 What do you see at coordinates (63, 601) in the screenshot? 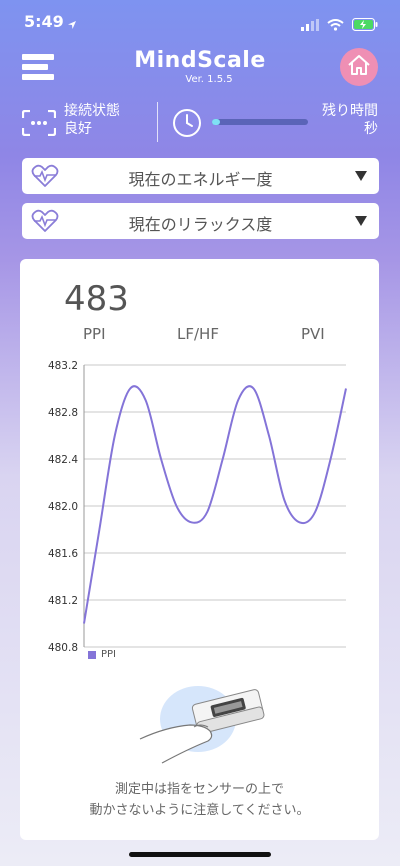
I see `y-tick-label: 481.2` at bounding box center [63, 601].